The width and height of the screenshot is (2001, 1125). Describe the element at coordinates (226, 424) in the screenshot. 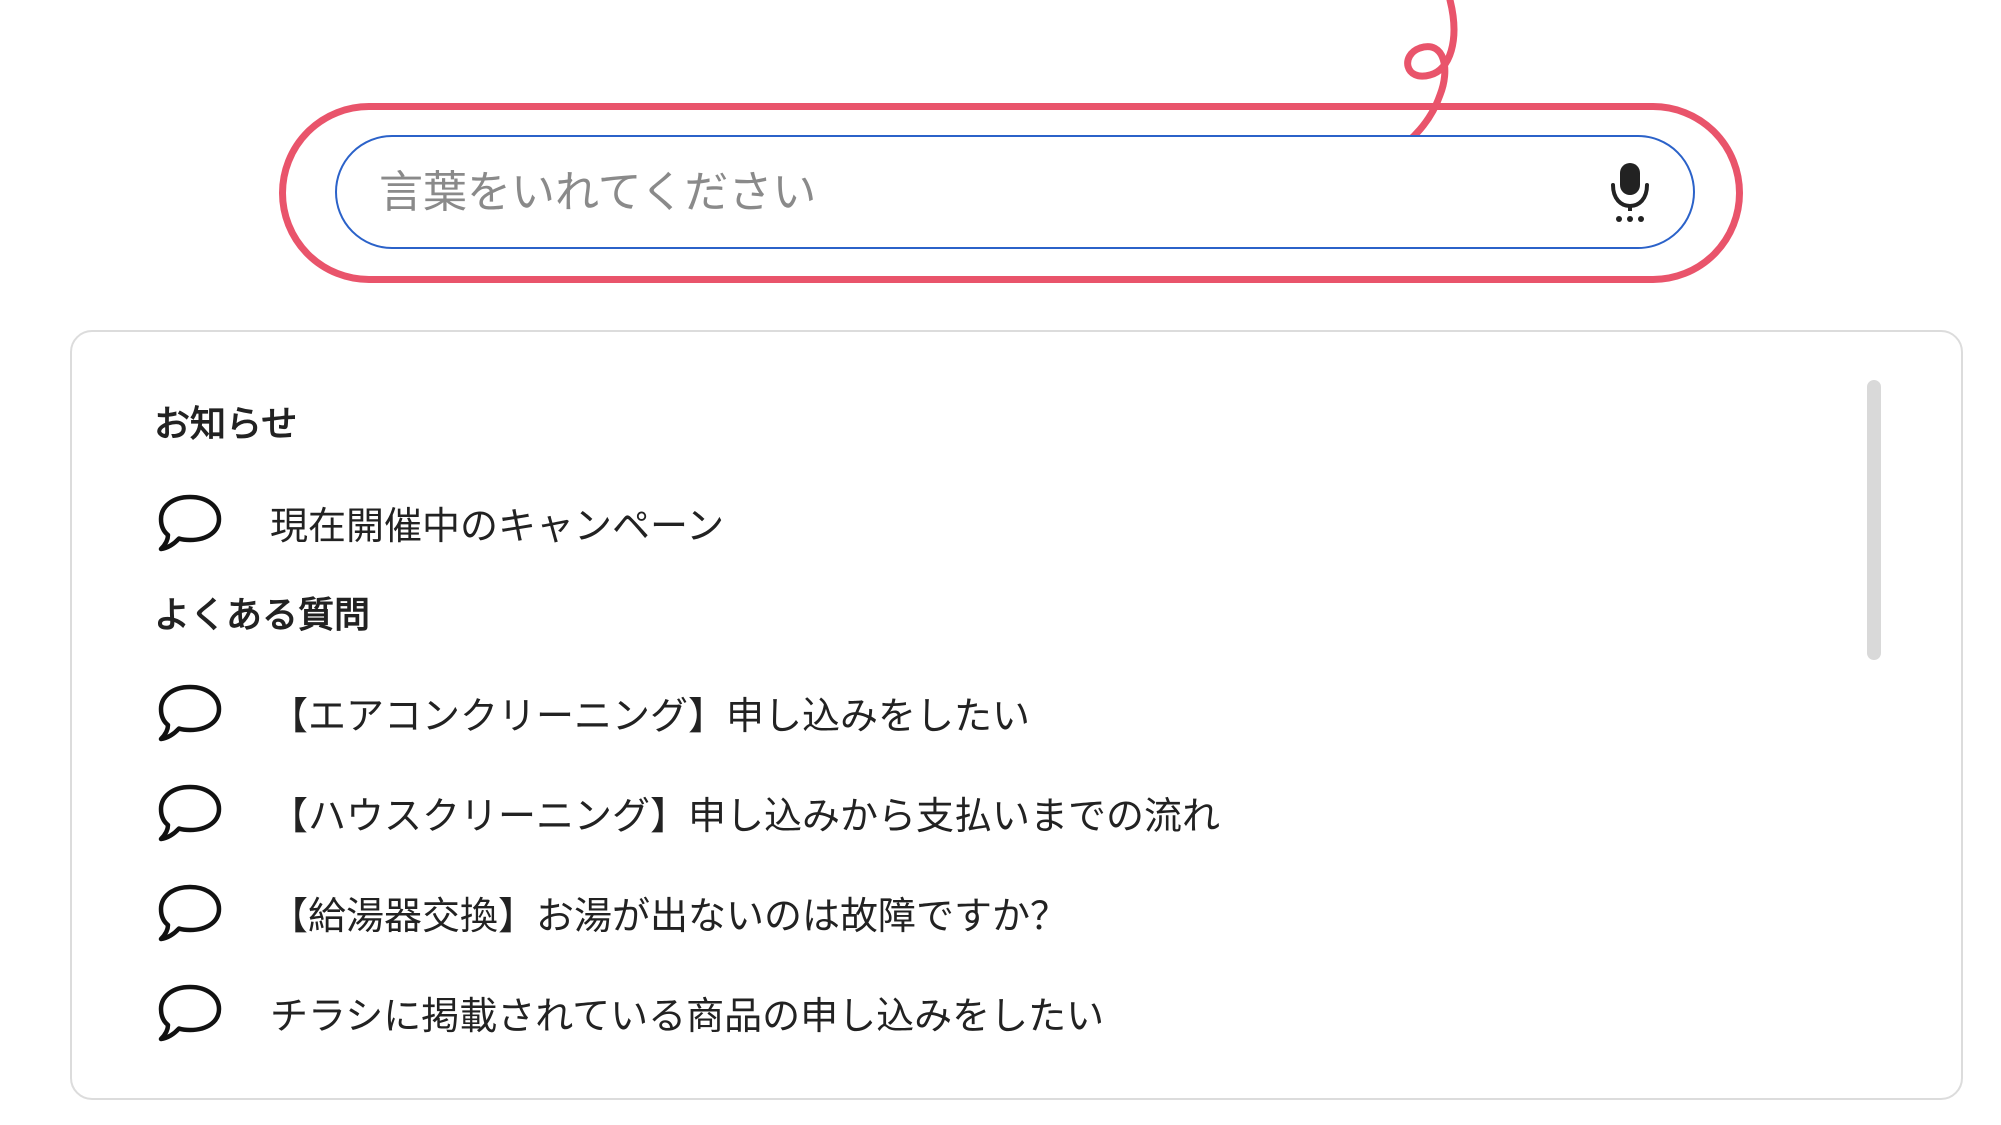

I see `section-heading-news: お知らせ` at that location.